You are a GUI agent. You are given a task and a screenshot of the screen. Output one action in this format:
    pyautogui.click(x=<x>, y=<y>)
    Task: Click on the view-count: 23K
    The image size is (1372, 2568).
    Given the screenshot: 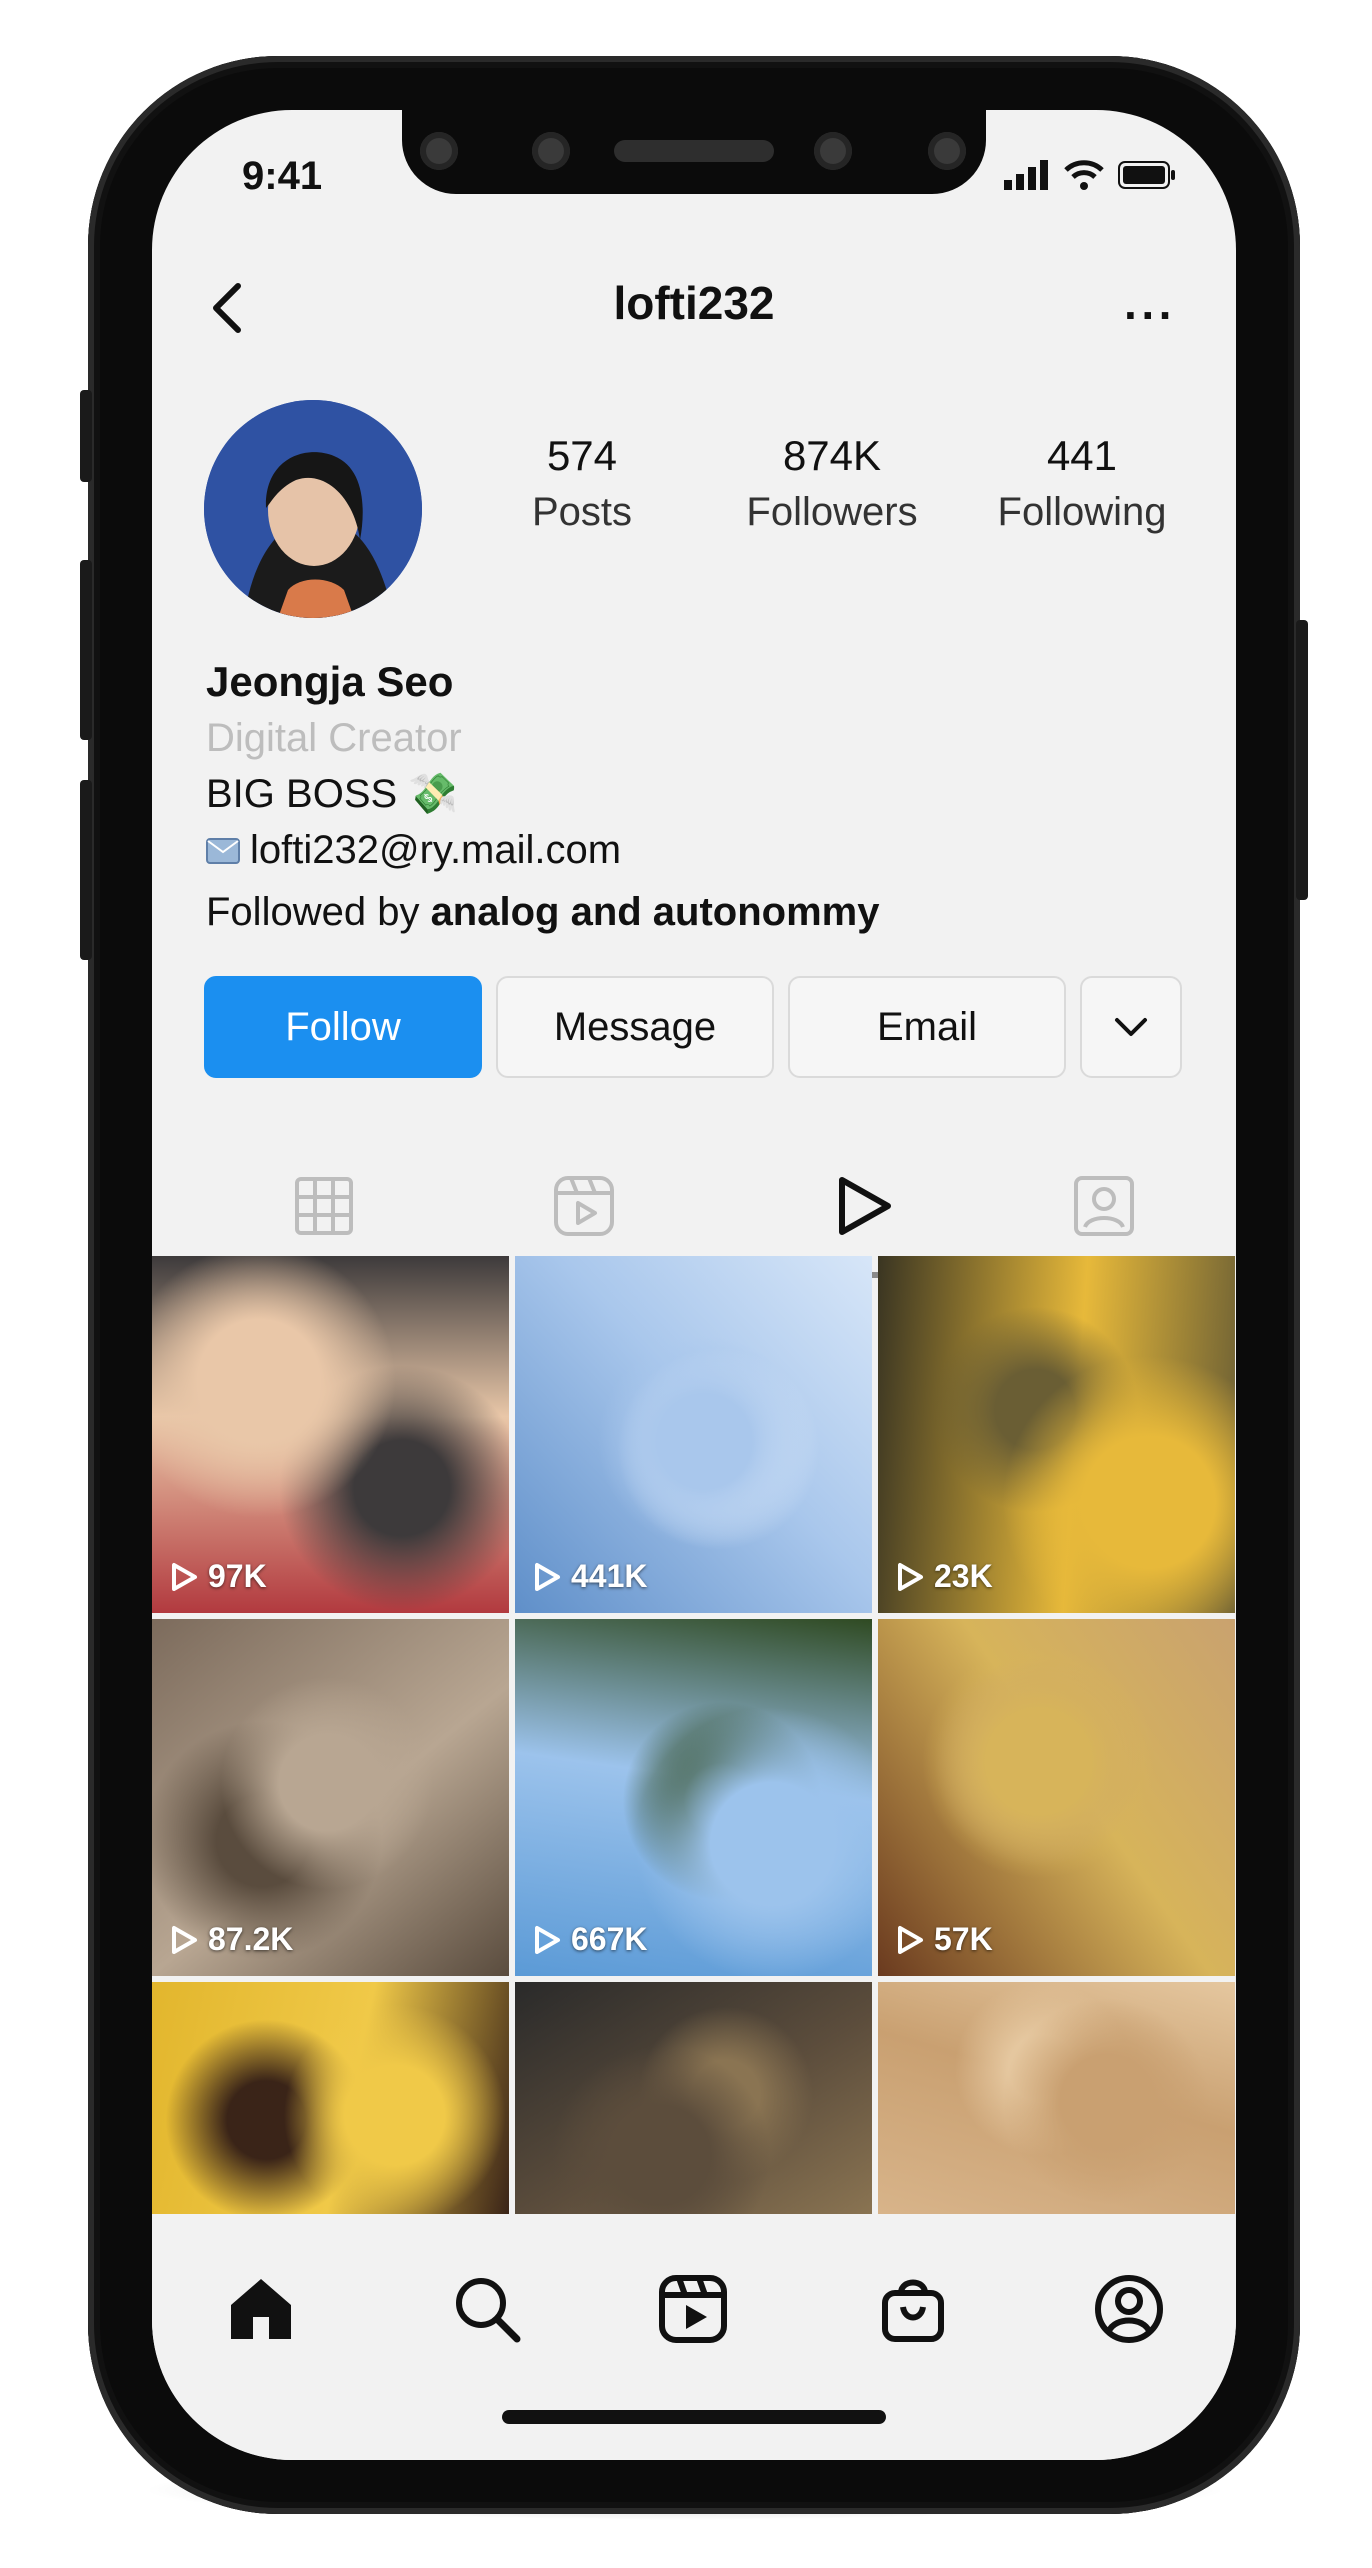 What is the action you would take?
    pyautogui.click(x=944, y=1576)
    